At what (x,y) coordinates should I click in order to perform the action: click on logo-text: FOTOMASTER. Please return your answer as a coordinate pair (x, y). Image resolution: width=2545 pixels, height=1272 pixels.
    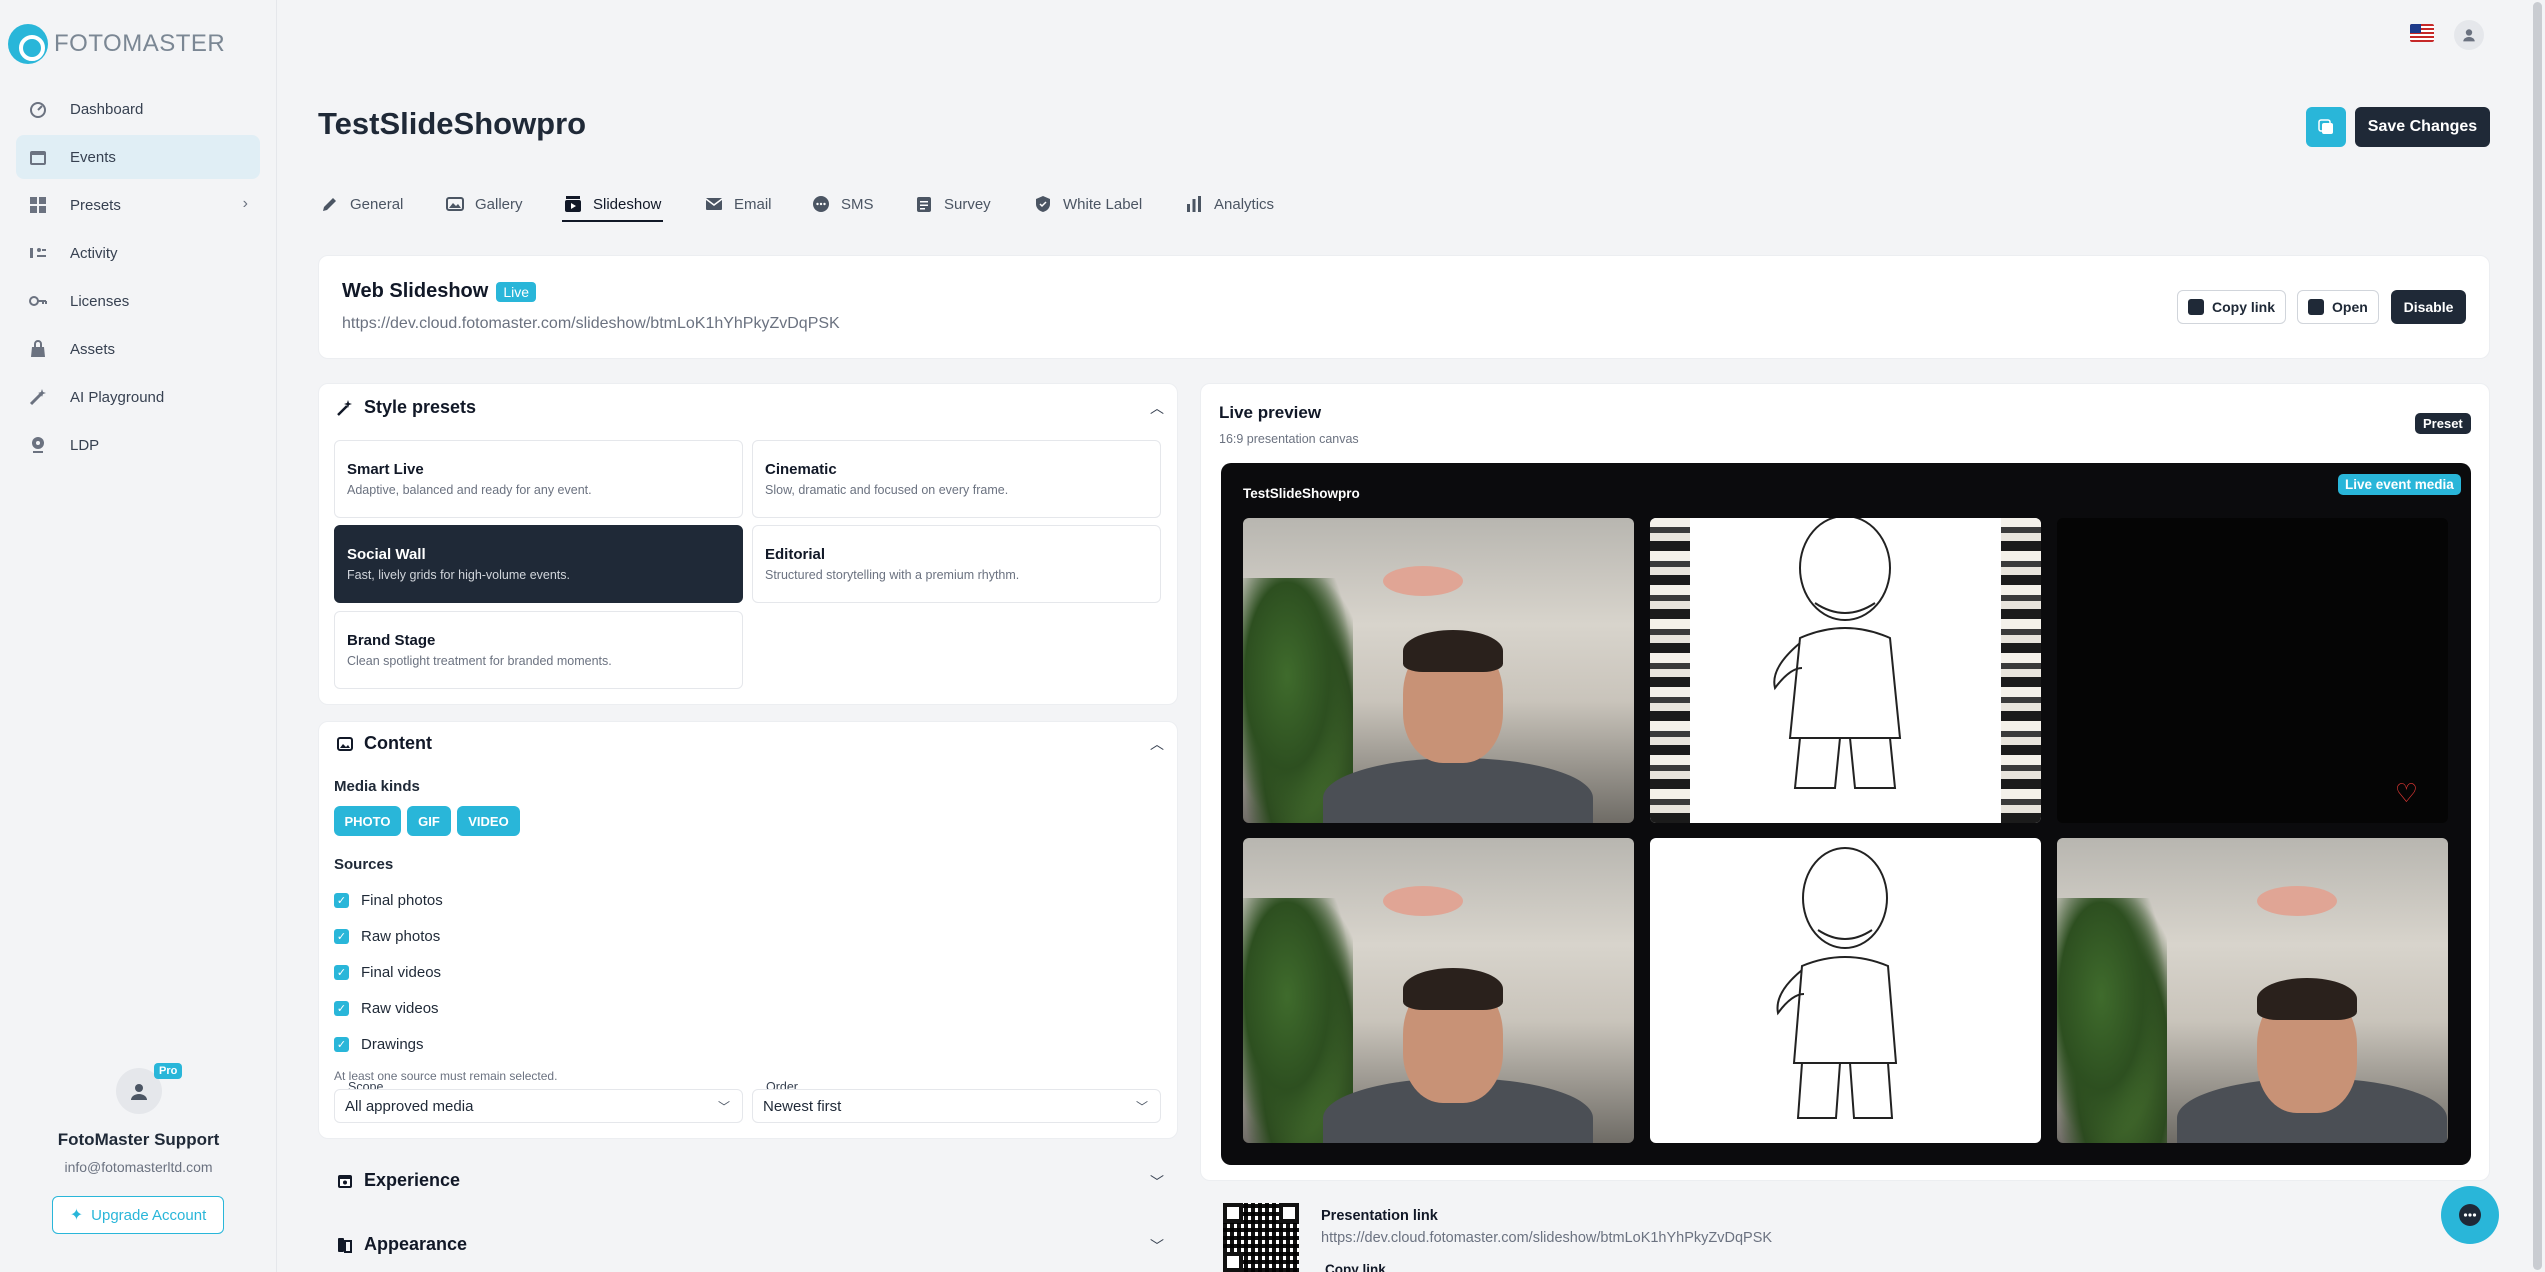
    Looking at the image, I should click on (140, 43).